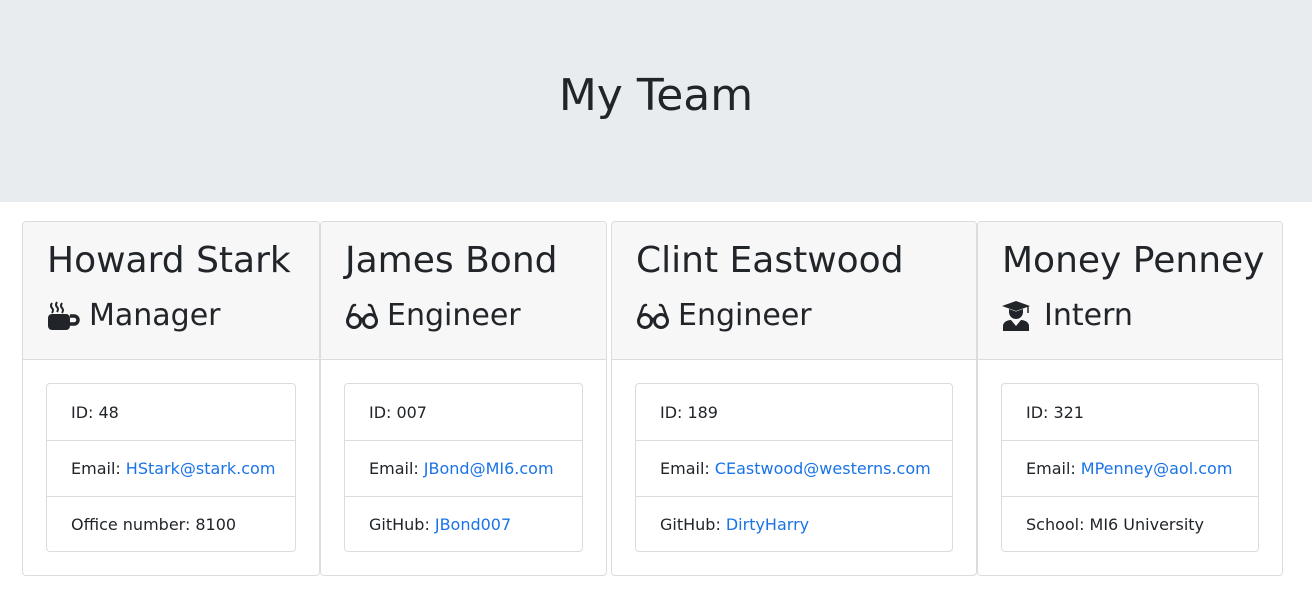 The height and width of the screenshot is (609, 1312). I want to click on email-link: HStark@stark.com, so click(201, 468).